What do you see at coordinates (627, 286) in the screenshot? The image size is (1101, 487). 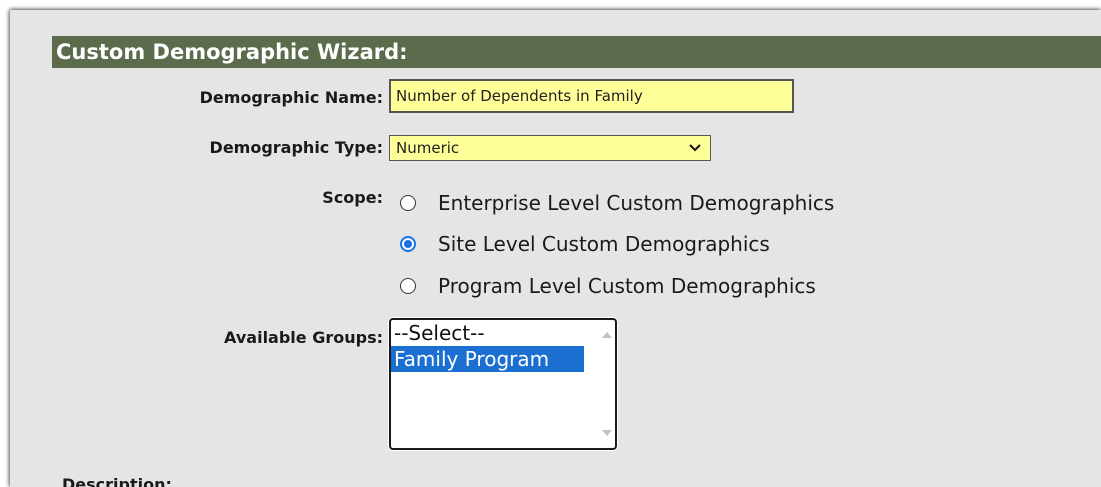 I see `scope-option-label: Program Level Custom Demographics` at bounding box center [627, 286].